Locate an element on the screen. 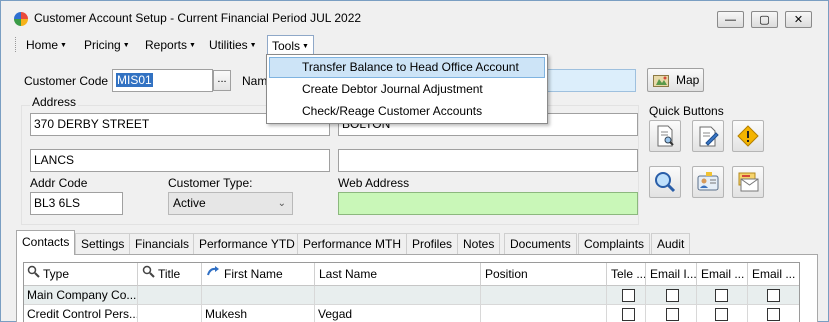  close-icon: ✕ is located at coordinates (798, 20).